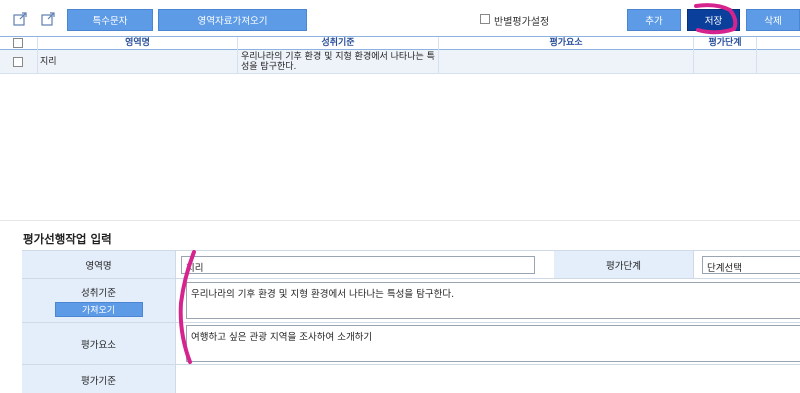 This screenshot has height=393, width=800. I want to click on achievement-textarea: 우리나라의 기후 환경 및 지형 환경에서 나타나는 특성을 탐구한다., so click(493, 300).